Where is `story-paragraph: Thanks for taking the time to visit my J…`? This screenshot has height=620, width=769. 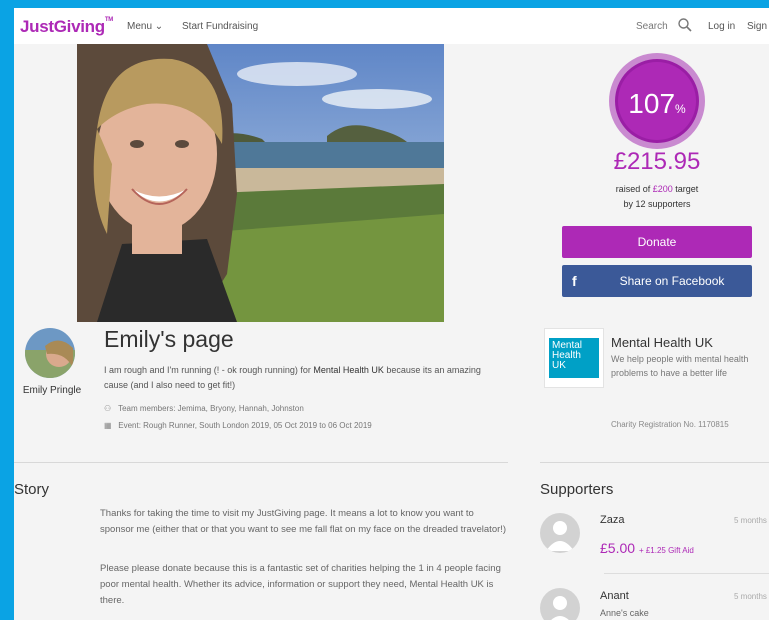 story-paragraph: Thanks for taking the time to visit my J… is located at coordinates (303, 521).